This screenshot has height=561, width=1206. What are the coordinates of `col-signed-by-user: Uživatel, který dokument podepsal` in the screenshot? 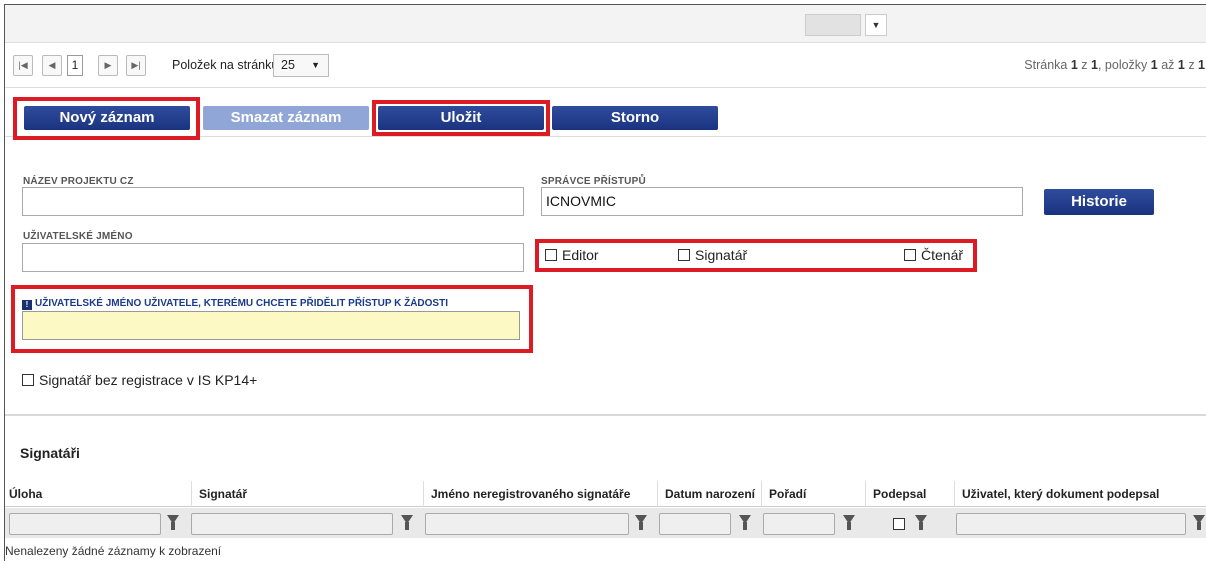 It's located at (1060, 494).